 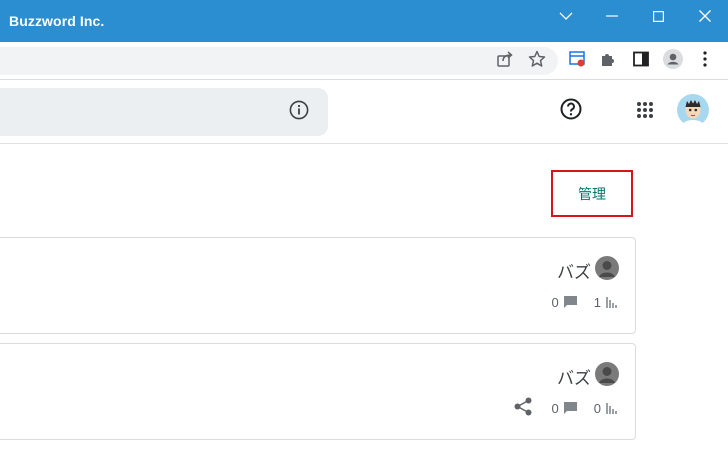 I want to click on share-page-button, so click(x=505, y=61).